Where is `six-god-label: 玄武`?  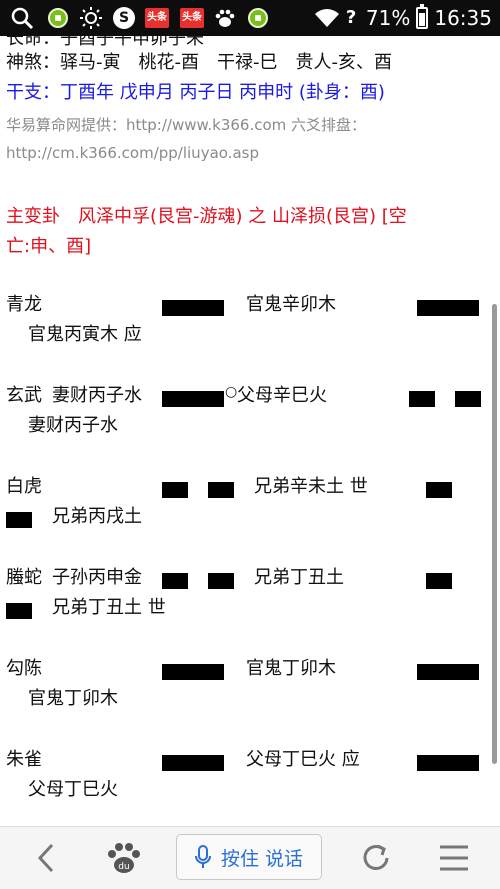
six-god-label: 玄武 is located at coordinates (24, 395).